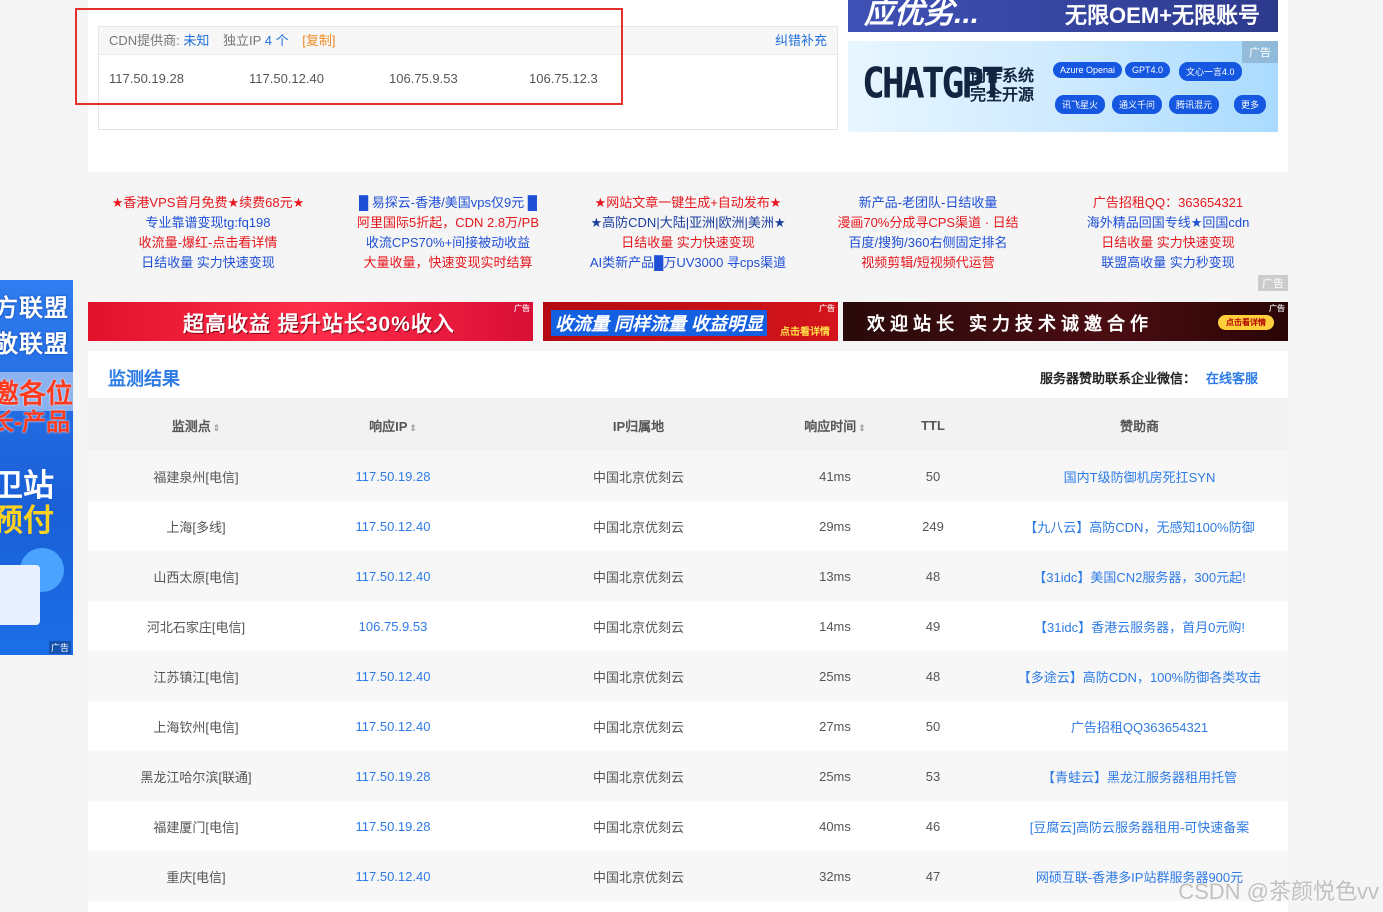  What do you see at coordinates (928, 203) in the screenshot?
I see `text-ad-link: 新产品-老团队-日结收量` at bounding box center [928, 203].